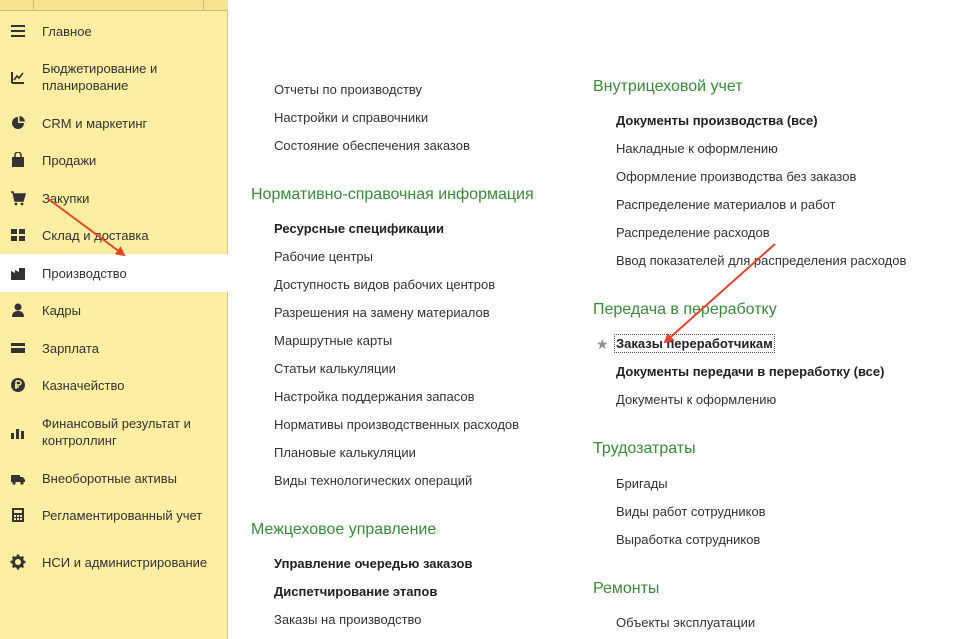 The height and width of the screenshot is (639, 974). What do you see at coordinates (696, 399) in the screenshot?
I see `link-documents-to-process: Документы к оформлению` at bounding box center [696, 399].